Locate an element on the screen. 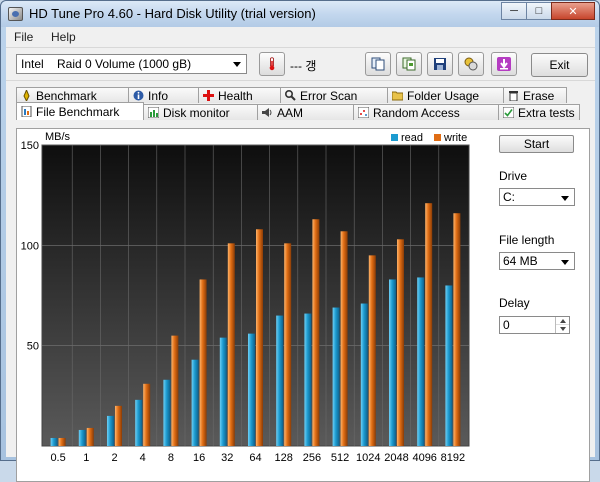 The height and width of the screenshot is (482, 600). tab-random-access: Random Access is located at coordinates (426, 112).